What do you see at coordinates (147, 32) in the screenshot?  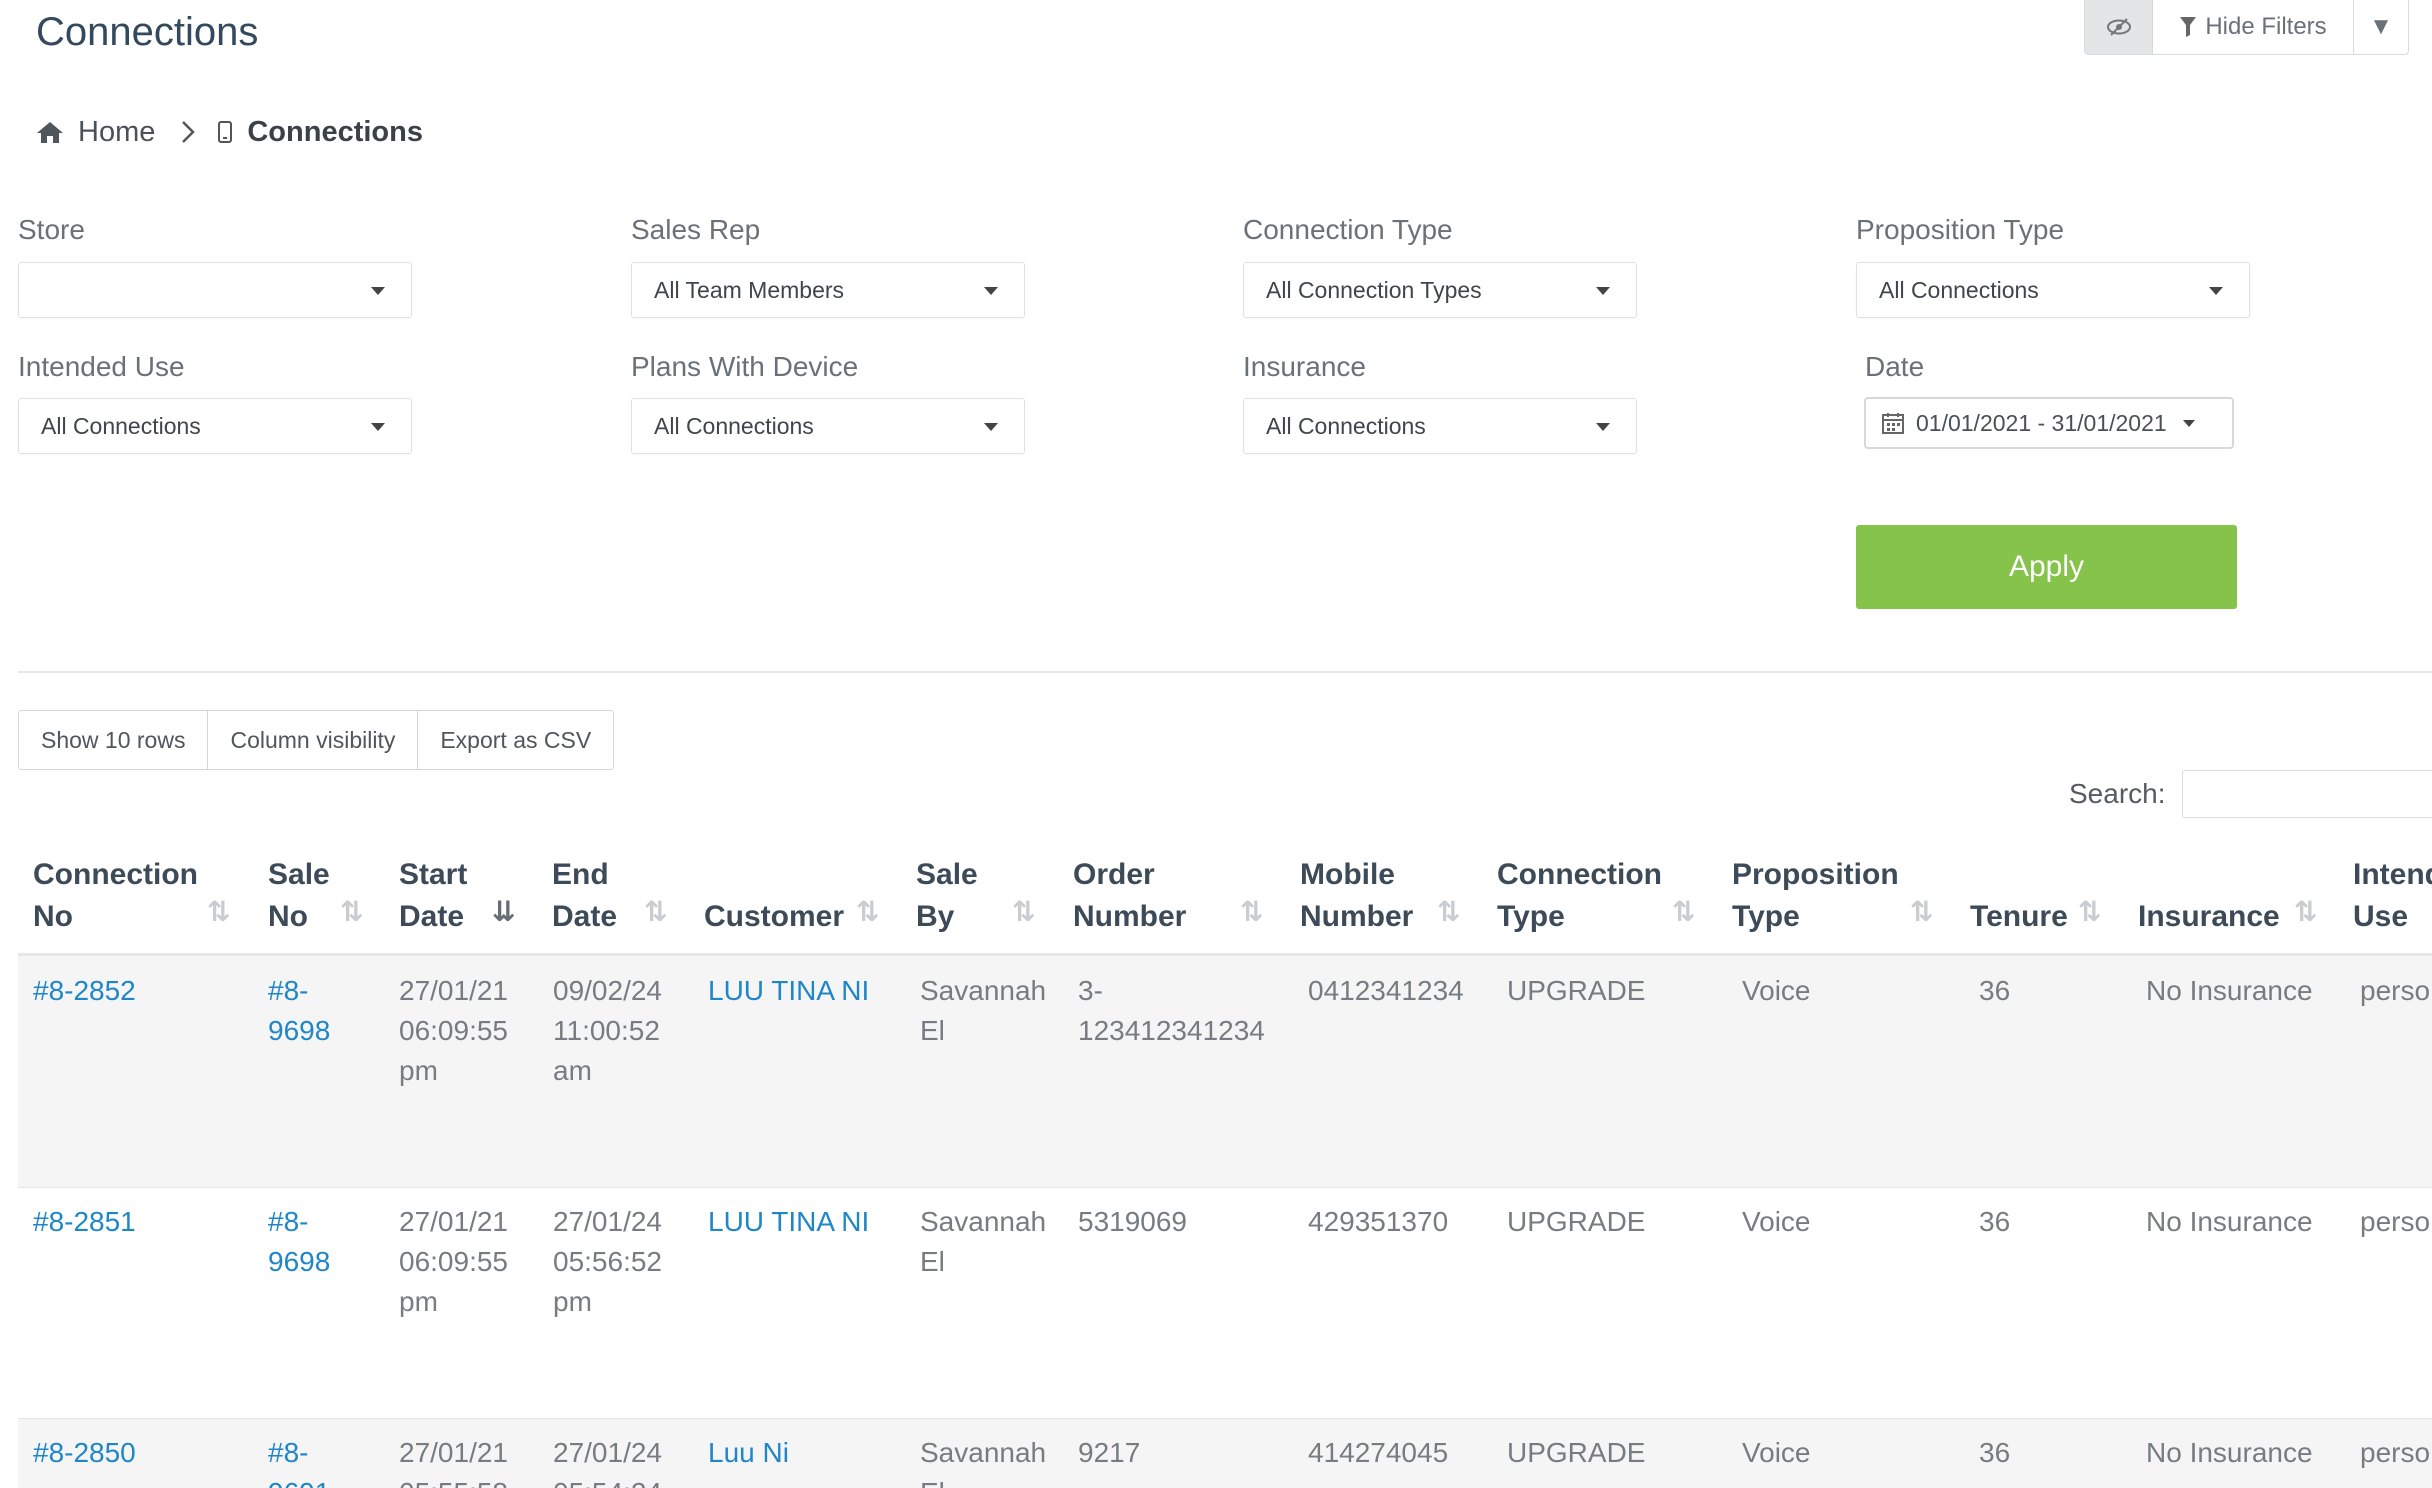 I see `page-title: Connections` at bounding box center [147, 32].